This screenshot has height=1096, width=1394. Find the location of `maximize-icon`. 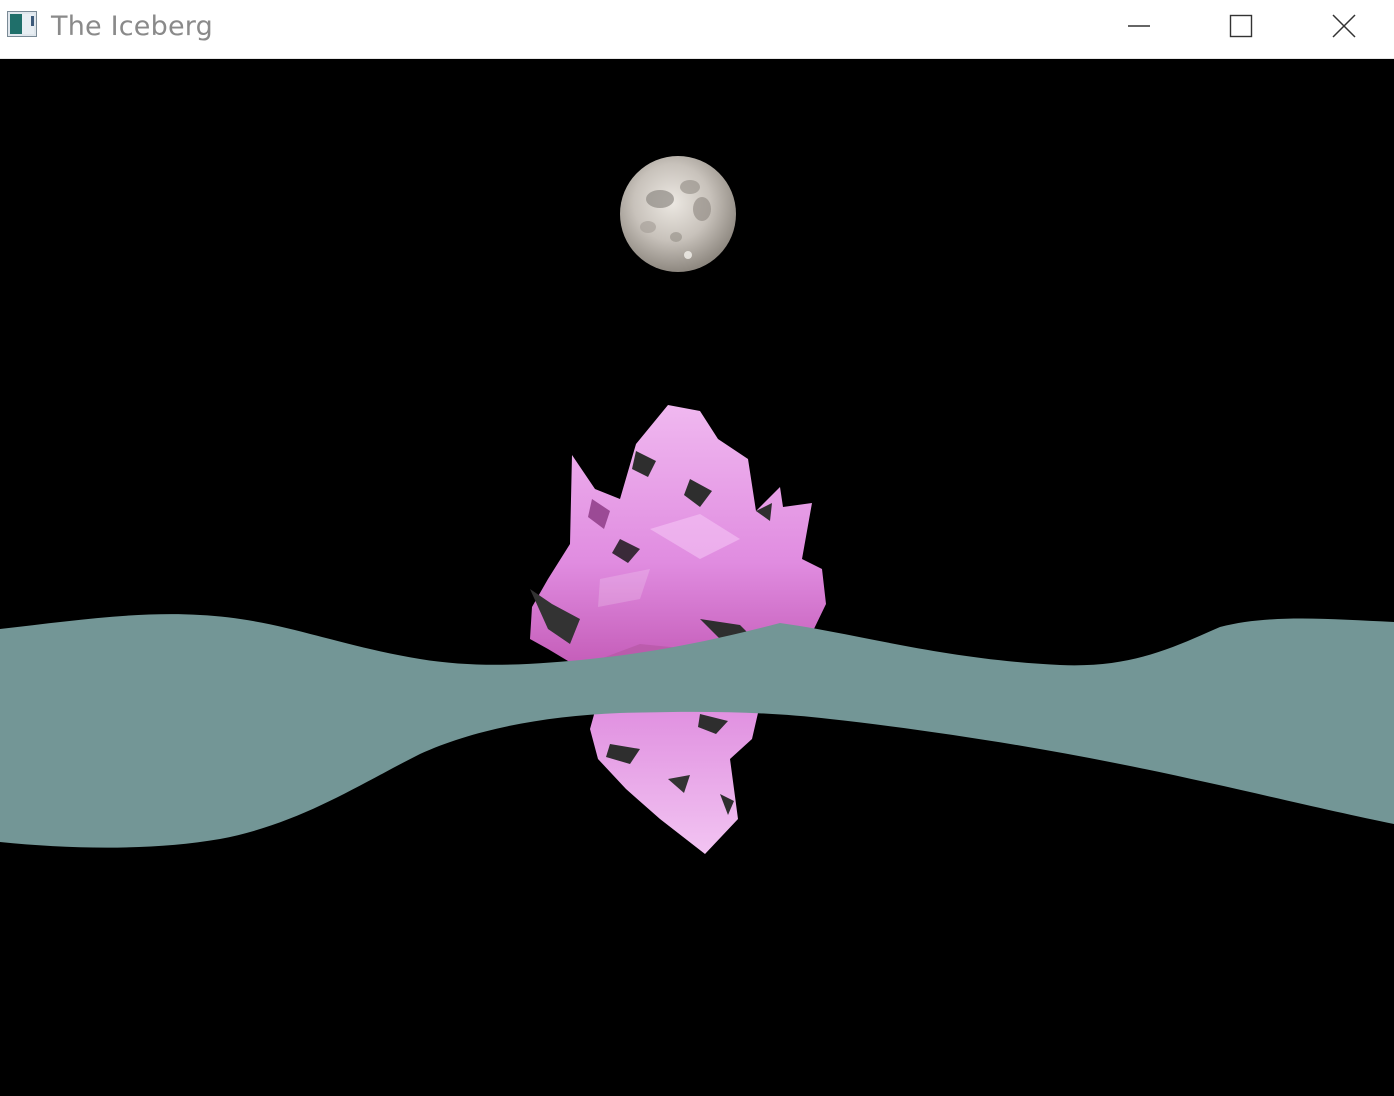

maximize-icon is located at coordinates (1241, 26).